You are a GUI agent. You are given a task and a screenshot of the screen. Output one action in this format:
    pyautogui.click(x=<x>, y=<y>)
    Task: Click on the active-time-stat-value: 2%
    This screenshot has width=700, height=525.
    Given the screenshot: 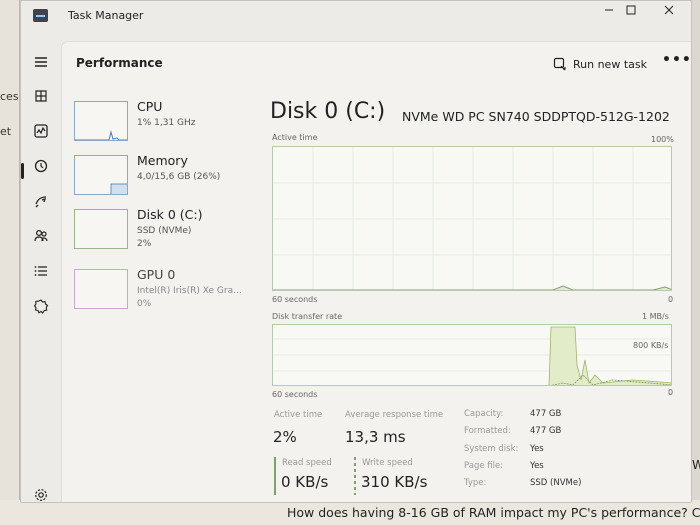 What is the action you would take?
    pyautogui.click(x=285, y=437)
    